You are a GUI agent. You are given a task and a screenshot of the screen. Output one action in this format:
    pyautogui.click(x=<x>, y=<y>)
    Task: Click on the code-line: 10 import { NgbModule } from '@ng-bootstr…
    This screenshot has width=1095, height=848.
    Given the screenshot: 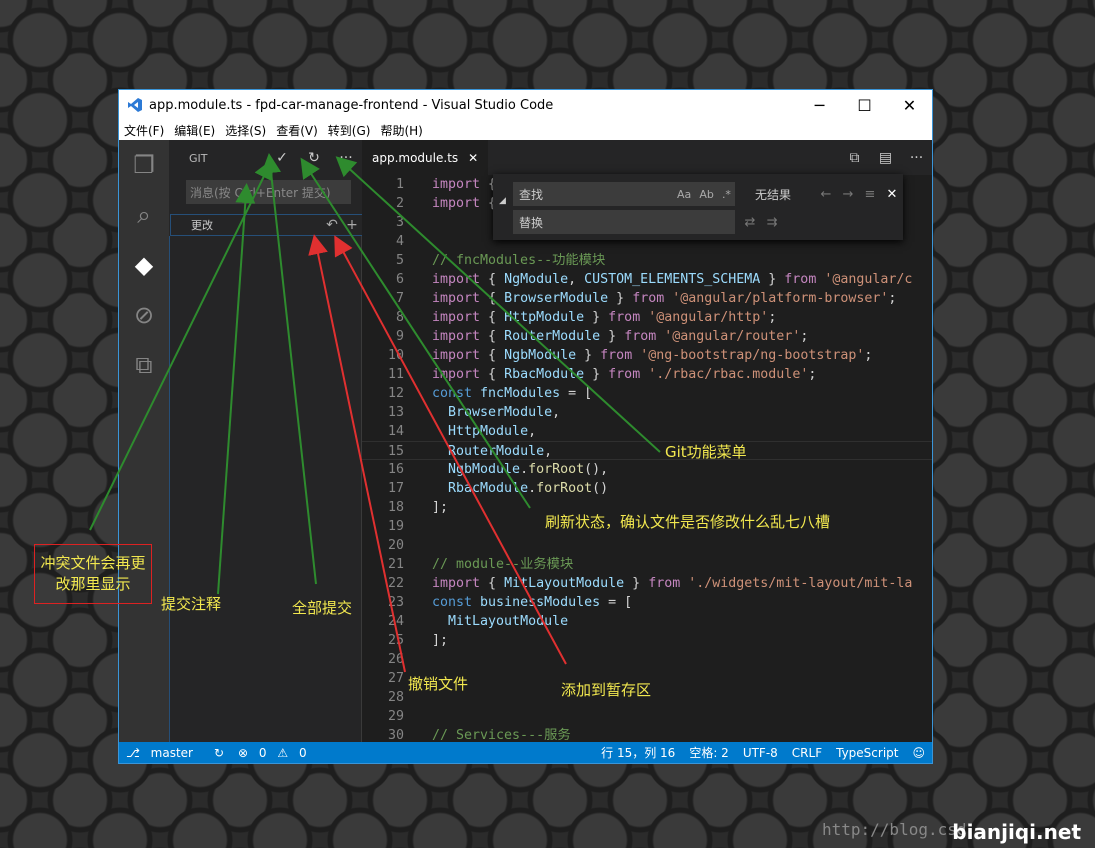 What is the action you would take?
    pyautogui.click(x=647, y=355)
    